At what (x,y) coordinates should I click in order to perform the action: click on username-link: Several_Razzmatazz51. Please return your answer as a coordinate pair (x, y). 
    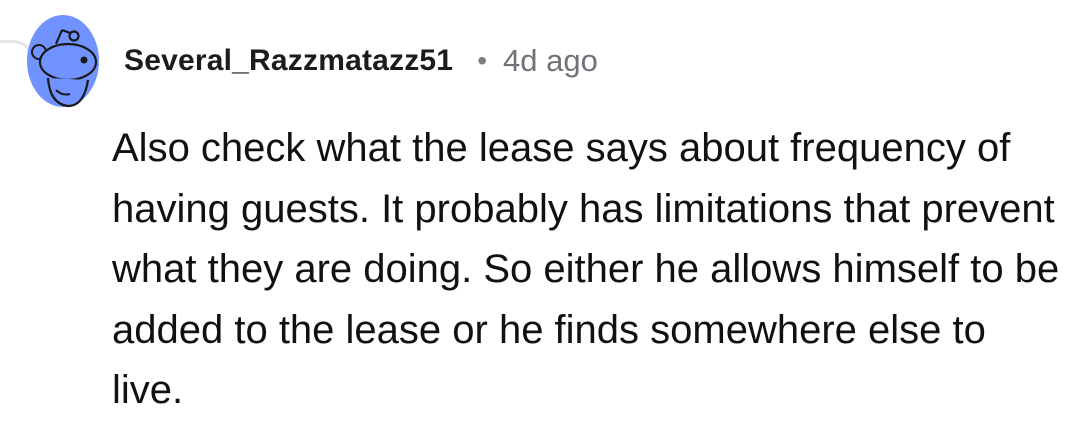
    Looking at the image, I should click on (288, 61).